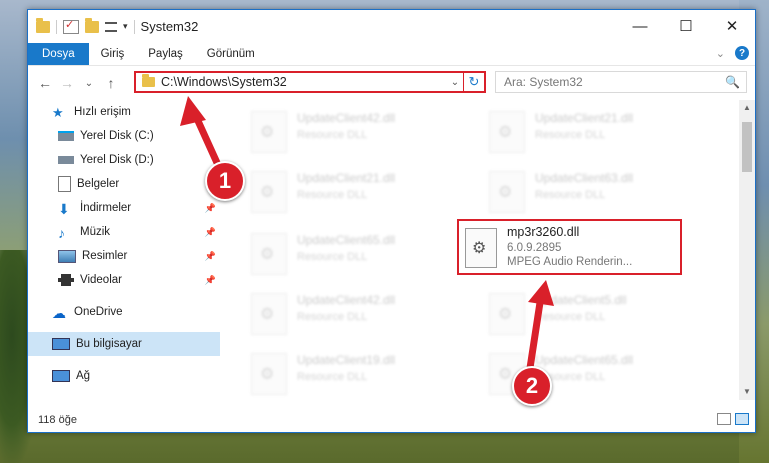 This screenshot has height=463, width=769. Describe the element at coordinates (346, 178) in the screenshot. I see `file-name: UpdateClient21.dll` at that location.